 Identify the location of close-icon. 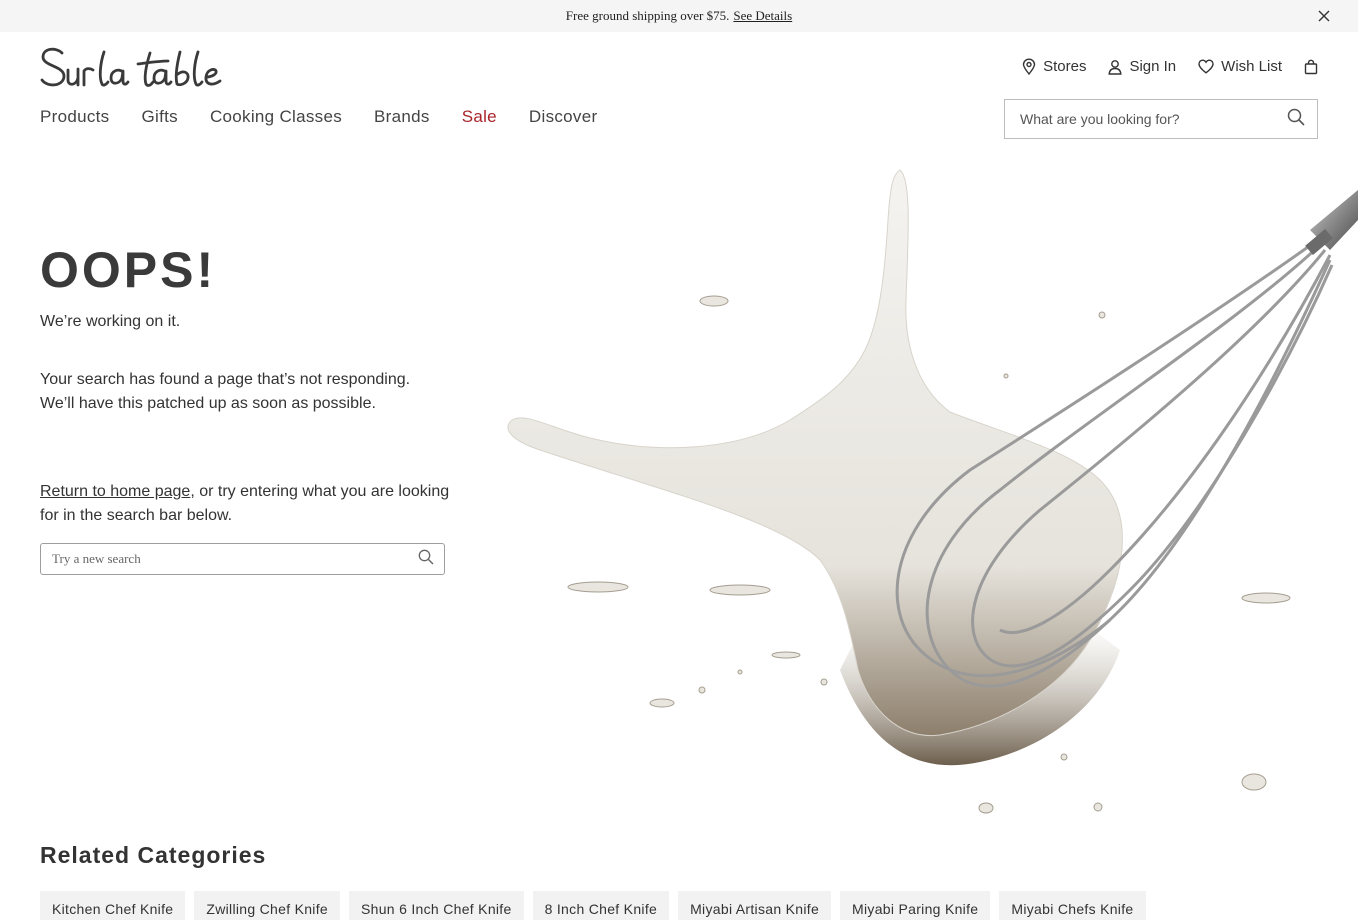
(1324, 16).